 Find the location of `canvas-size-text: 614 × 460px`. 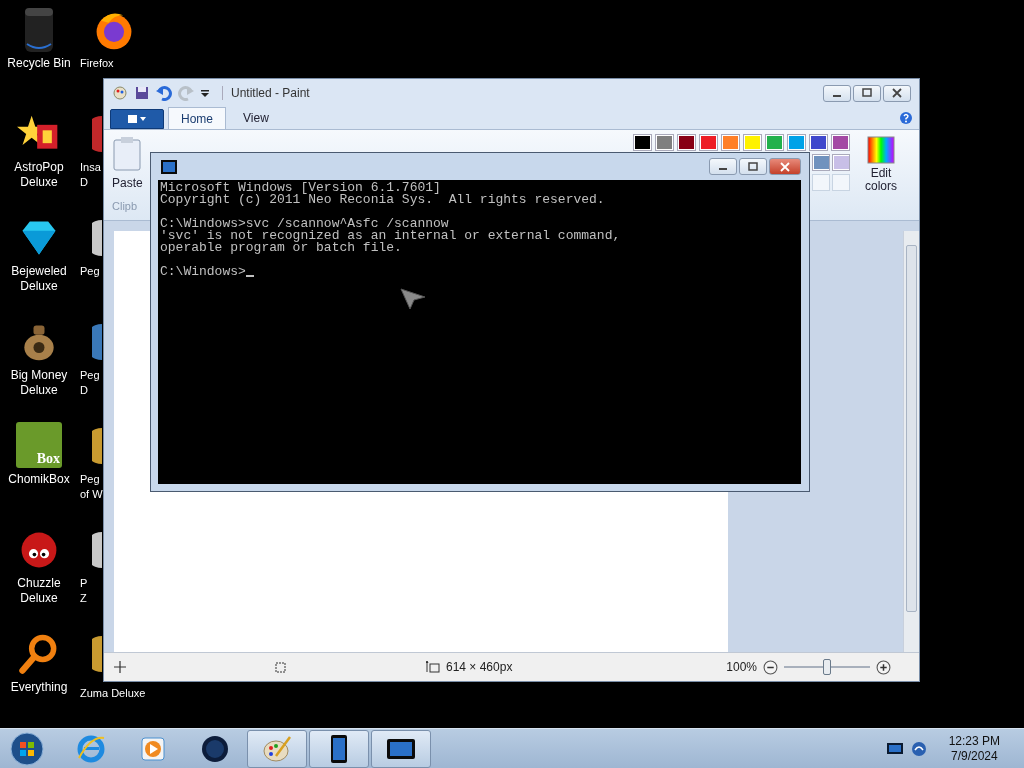

canvas-size-text: 614 × 460px is located at coordinates (479, 667).